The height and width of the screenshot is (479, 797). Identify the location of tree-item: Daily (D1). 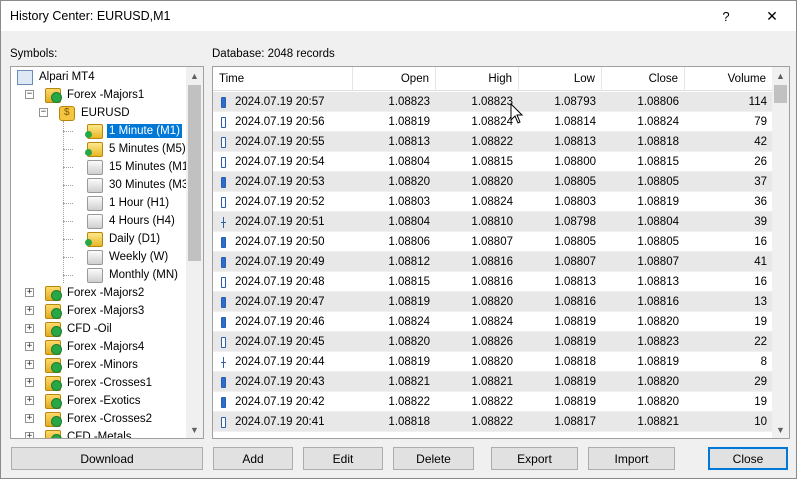
(123, 239).